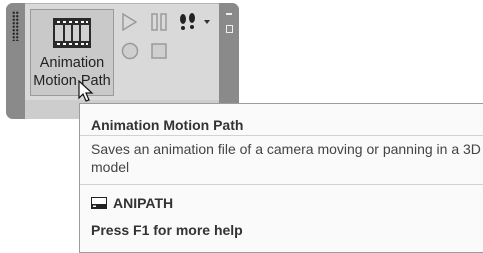 Image resolution: width=483 pixels, height=253 pixels. What do you see at coordinates (159, 22) in the screenshot?
I see `pause-icon` at bounding box center [159, 22].